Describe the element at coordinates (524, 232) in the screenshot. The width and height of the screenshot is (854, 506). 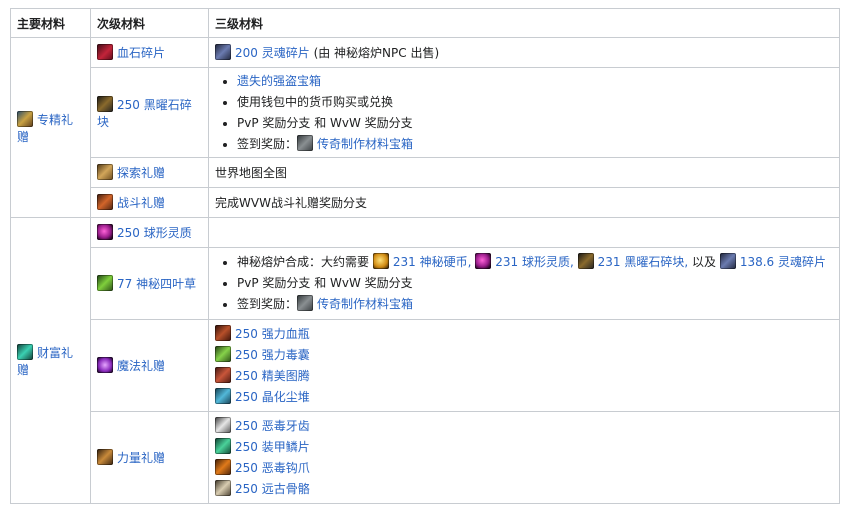
I see `tertiary-cell` at that location.